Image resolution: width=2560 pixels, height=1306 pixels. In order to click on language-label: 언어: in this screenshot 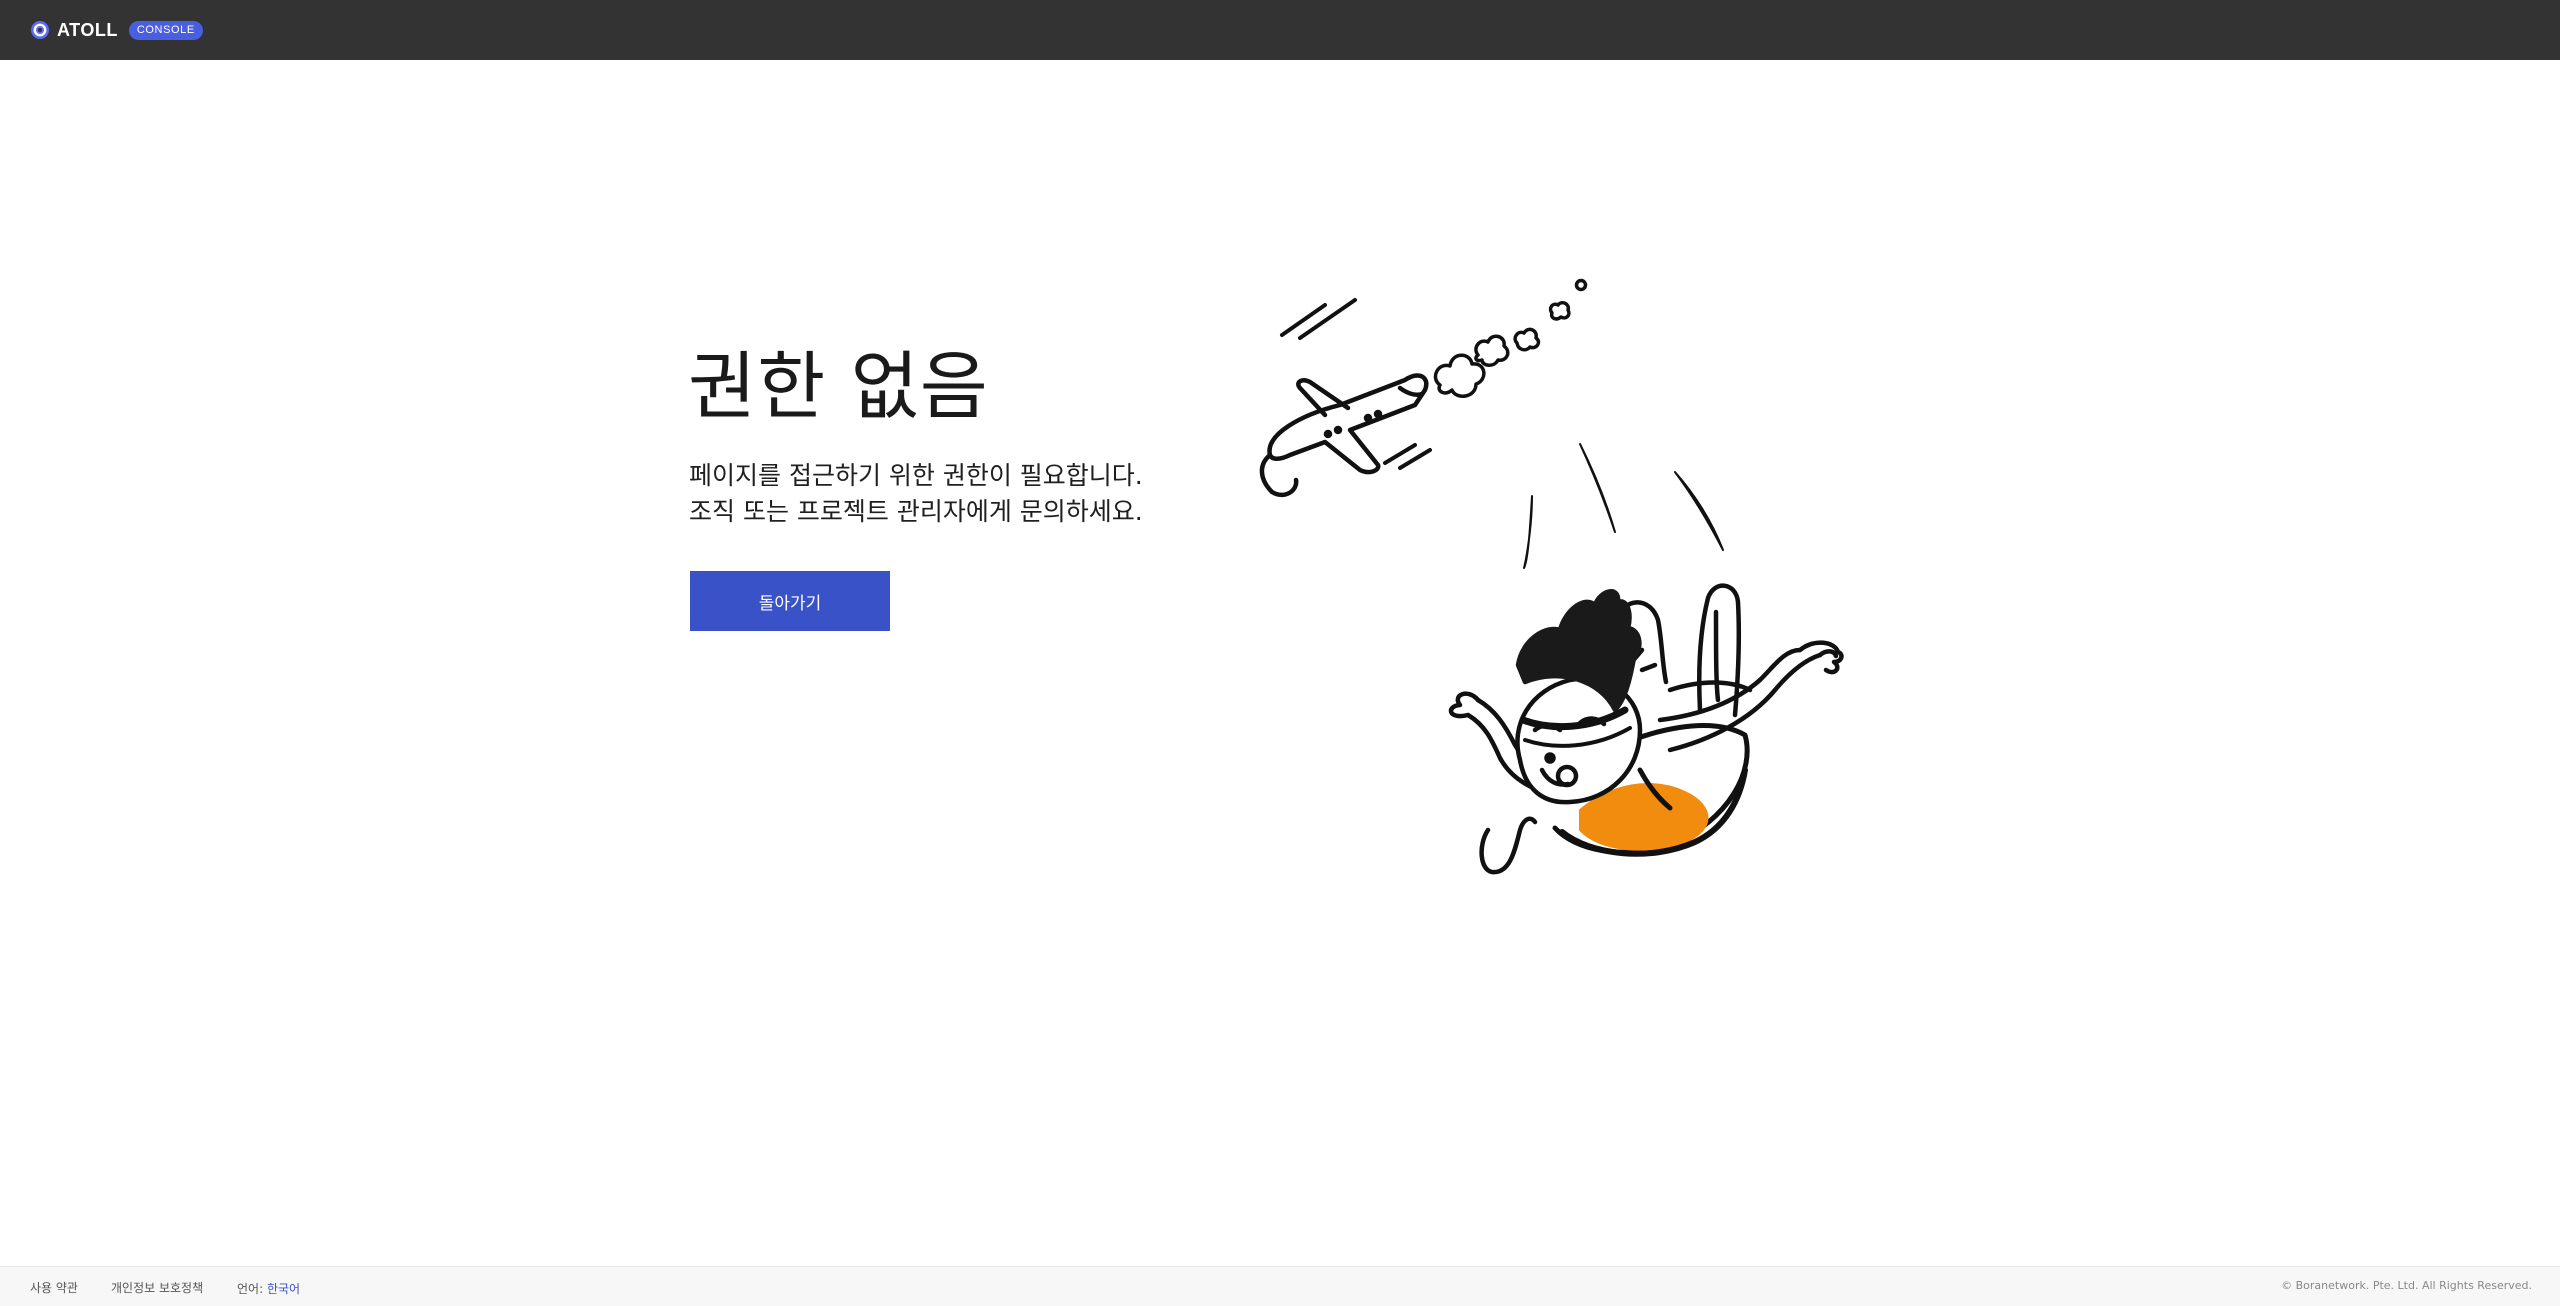, I will do `click(250, 1289)`.